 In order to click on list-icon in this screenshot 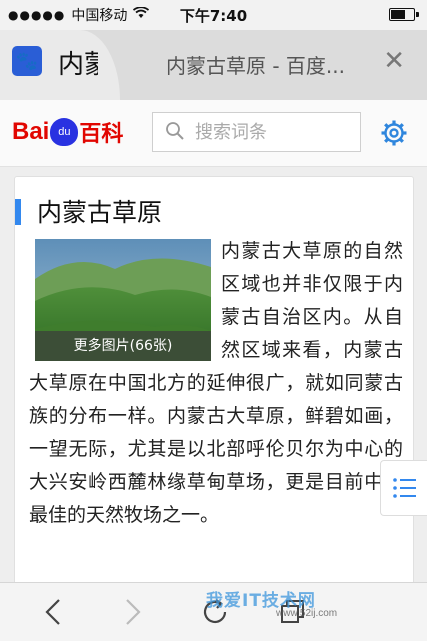, I will do `click(404, 488)`.